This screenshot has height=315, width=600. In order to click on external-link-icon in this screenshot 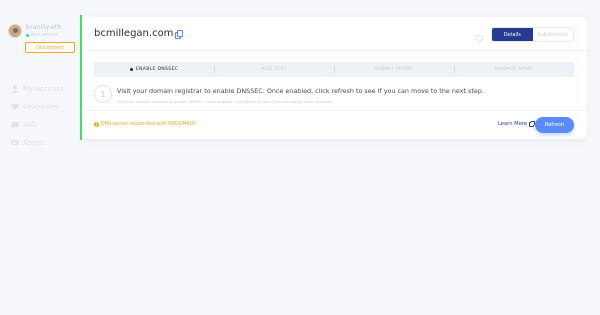, I will do `click(532, 123)`.